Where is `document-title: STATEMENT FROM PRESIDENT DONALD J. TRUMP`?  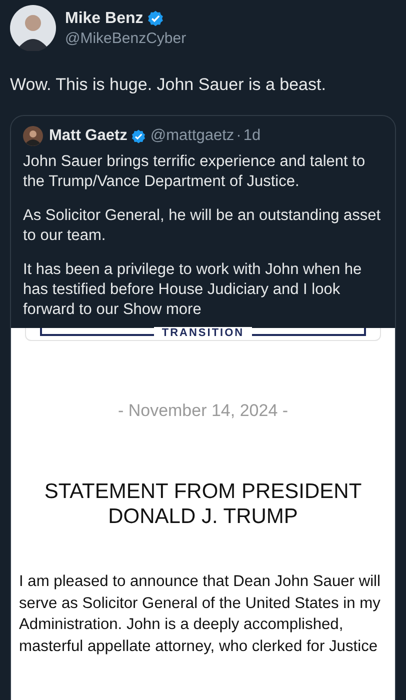
document-title: STATEMENT FROM PRESIDENT DONALD J. TRUMP is located at coordinates (203, 504).